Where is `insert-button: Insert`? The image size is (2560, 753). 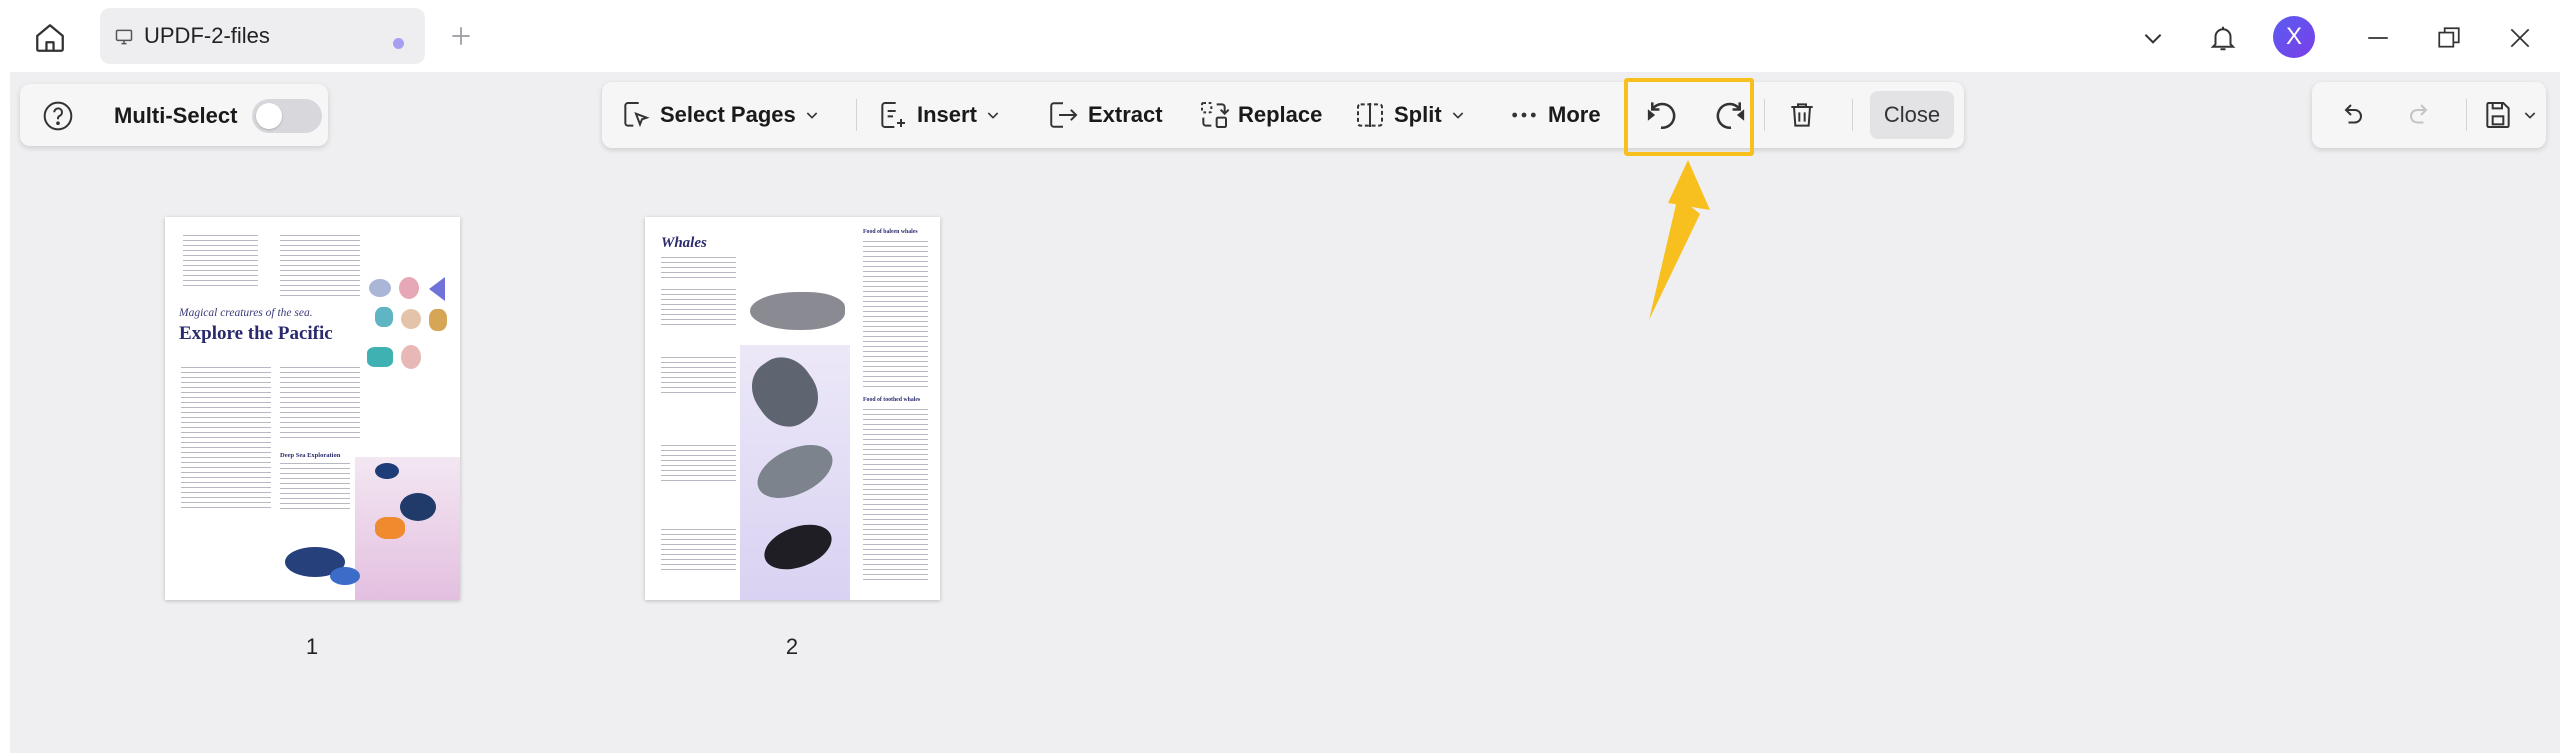 insert-button: Insert is located at coordinates (939, 115).